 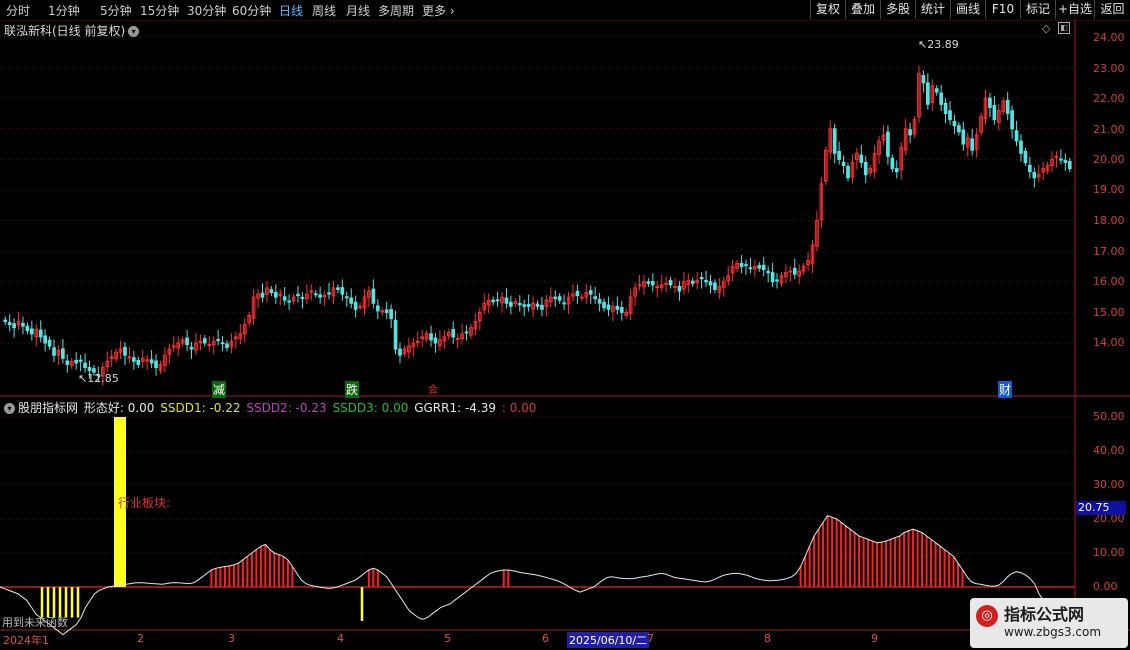 I want to click on low-value: 12.85, so click(x=103, y=378).